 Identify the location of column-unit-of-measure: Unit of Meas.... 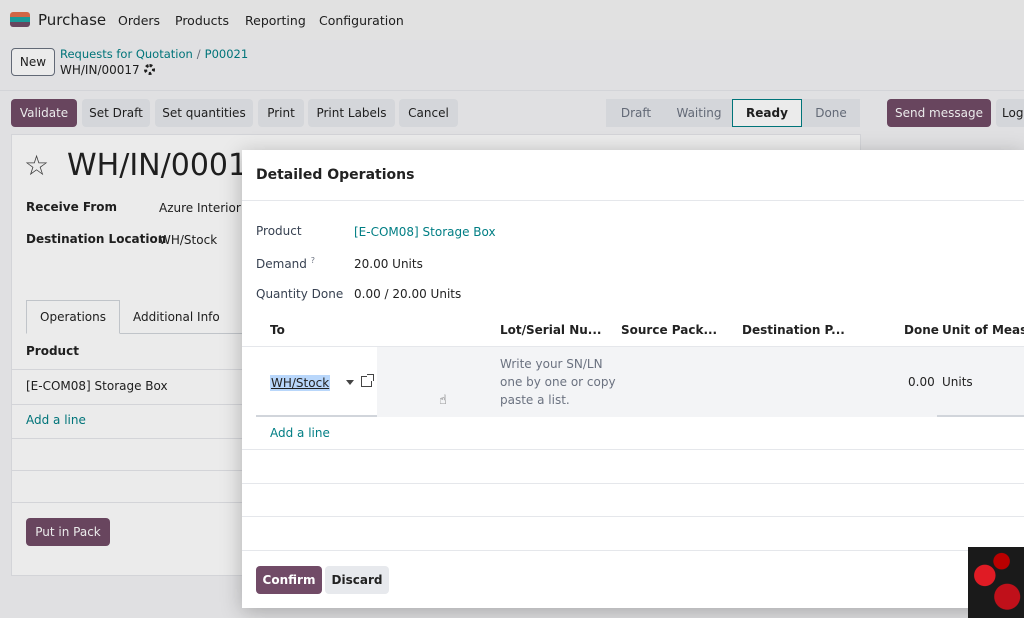
(983, 330).